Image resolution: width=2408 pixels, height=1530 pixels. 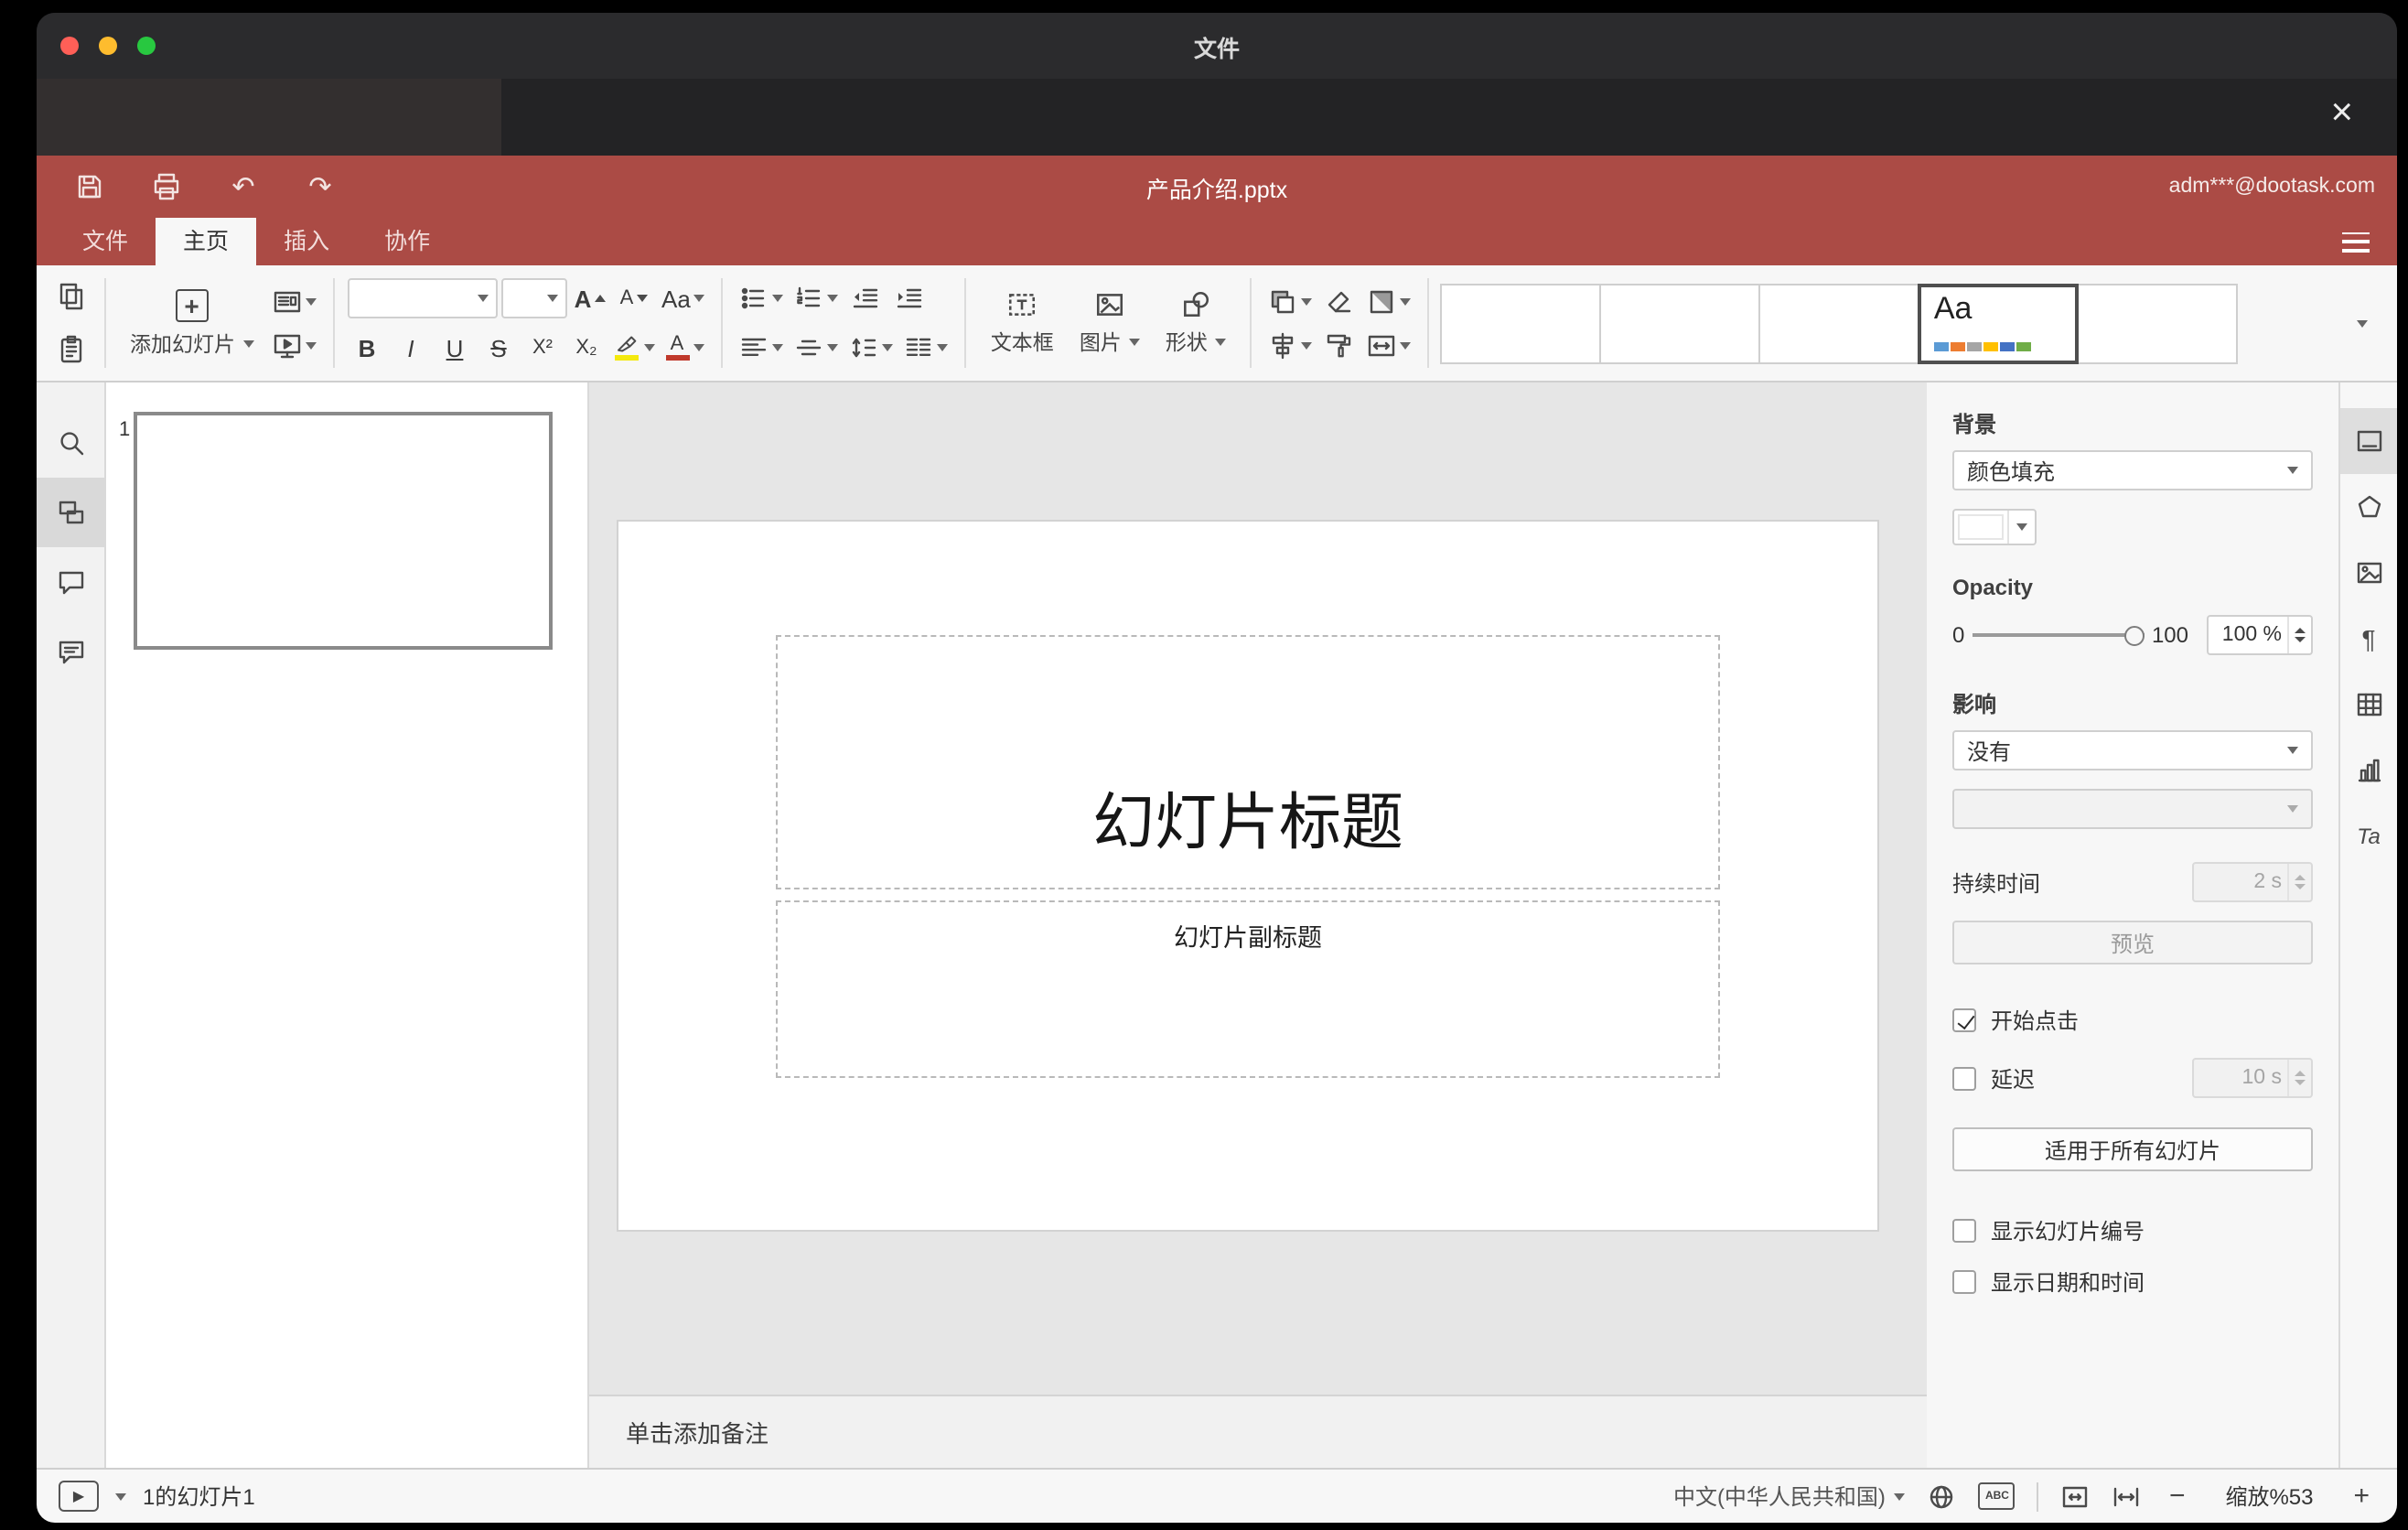 I want to click on document-language-button, so click(x=1942, y=1496).